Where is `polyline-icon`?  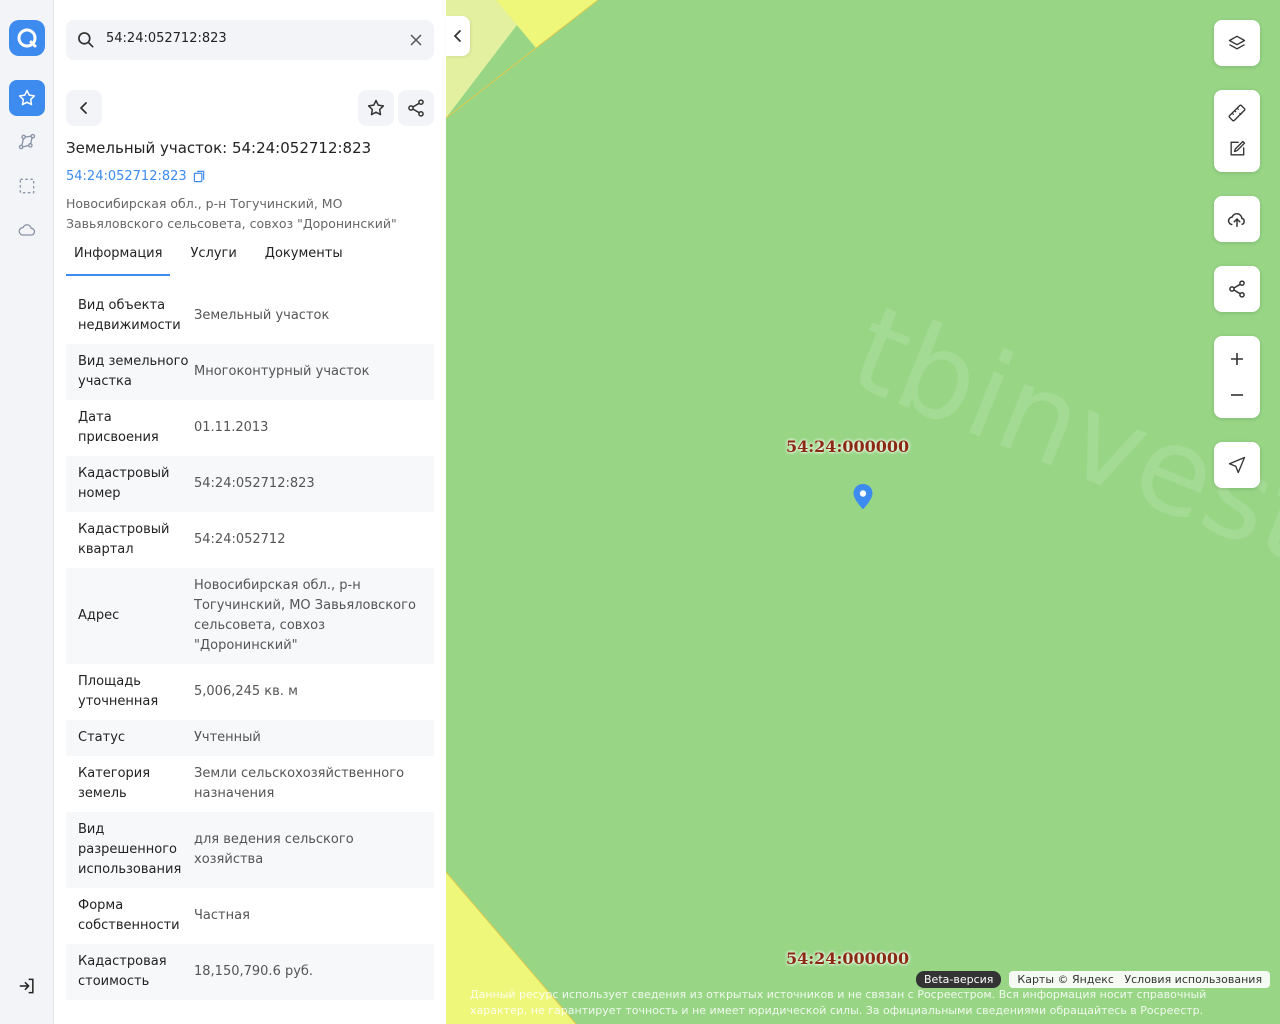 polyline-icon is located at coordinates (27, 141).